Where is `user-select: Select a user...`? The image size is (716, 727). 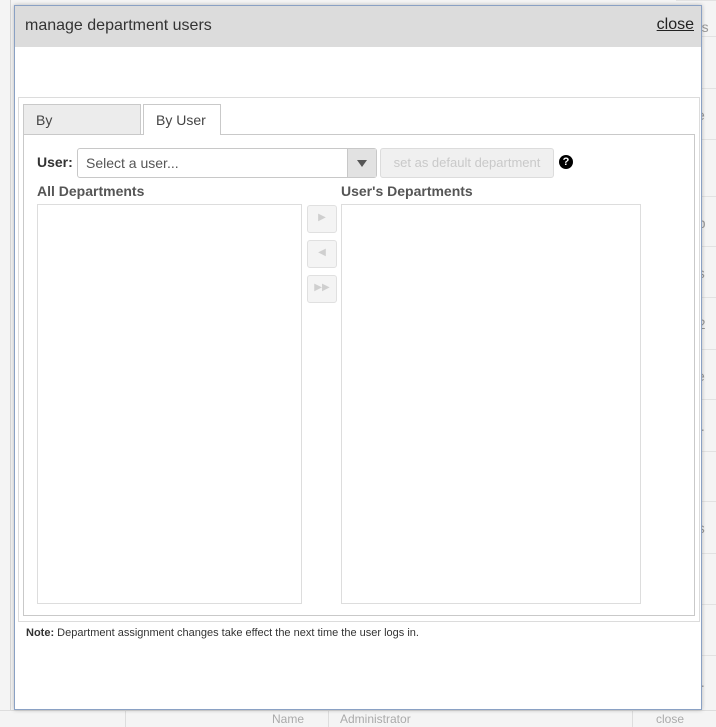
user-select: Select a user... is located at coordinates (227, 163).